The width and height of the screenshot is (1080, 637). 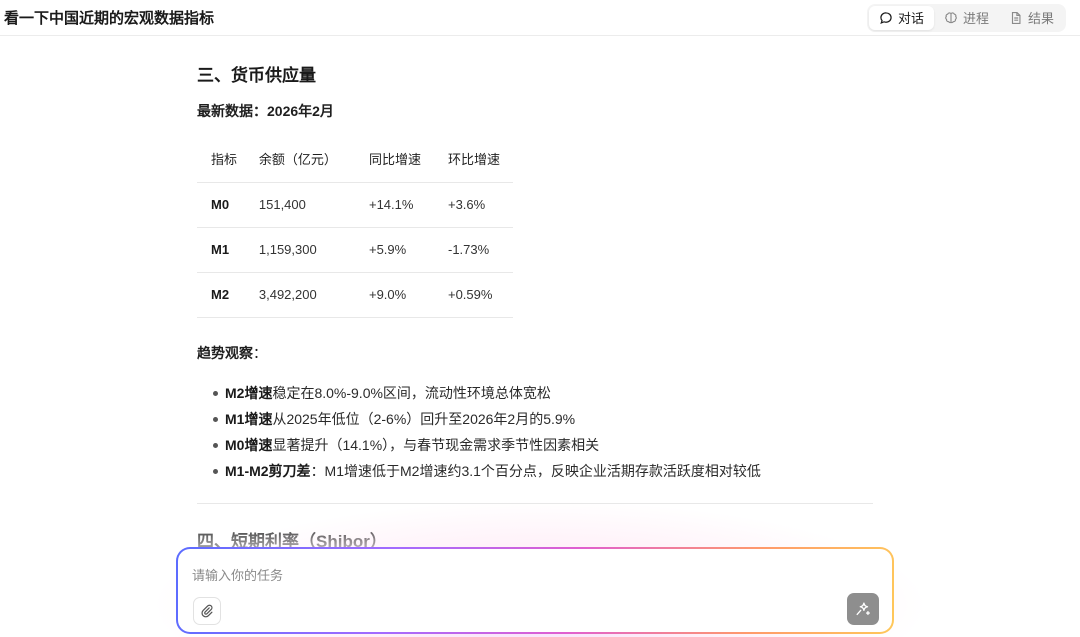 What do you see at coordinates (394, 250) in the screenshot?
I see `table-cell: +5.9%` at bounding box center [394, 250].